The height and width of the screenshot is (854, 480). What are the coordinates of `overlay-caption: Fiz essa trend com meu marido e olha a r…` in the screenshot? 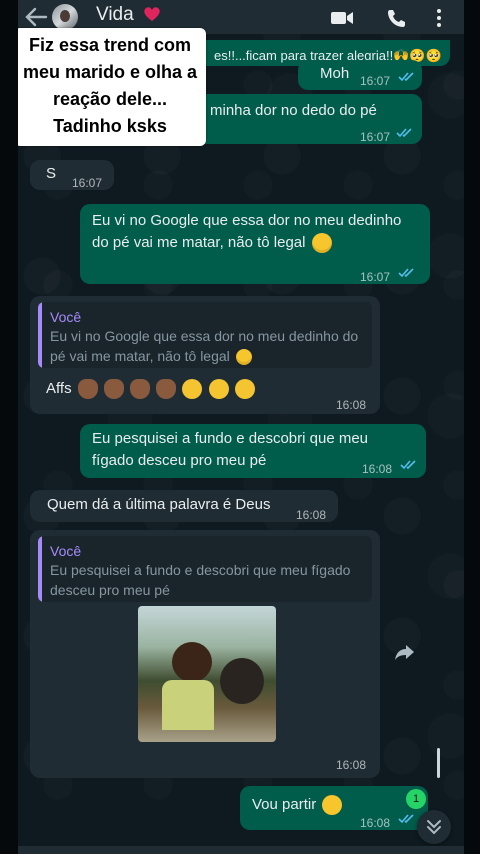 It's located at (112, 87).